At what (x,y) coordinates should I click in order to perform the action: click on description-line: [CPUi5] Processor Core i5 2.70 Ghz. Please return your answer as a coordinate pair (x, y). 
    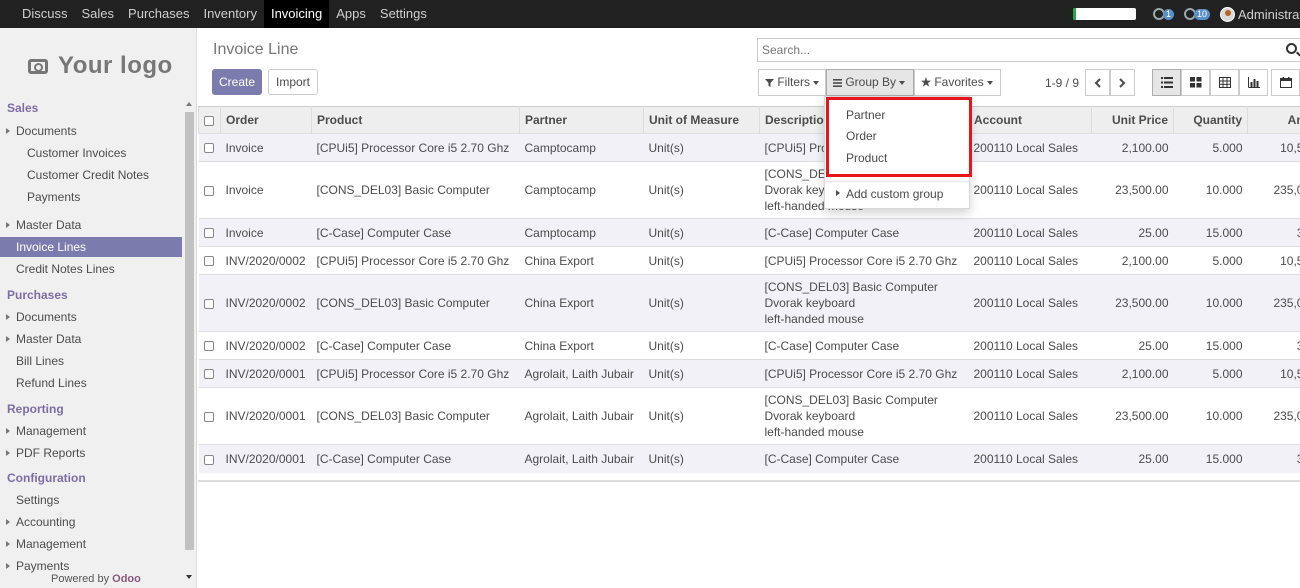
    Looking at the image, I should click on (861, 373).